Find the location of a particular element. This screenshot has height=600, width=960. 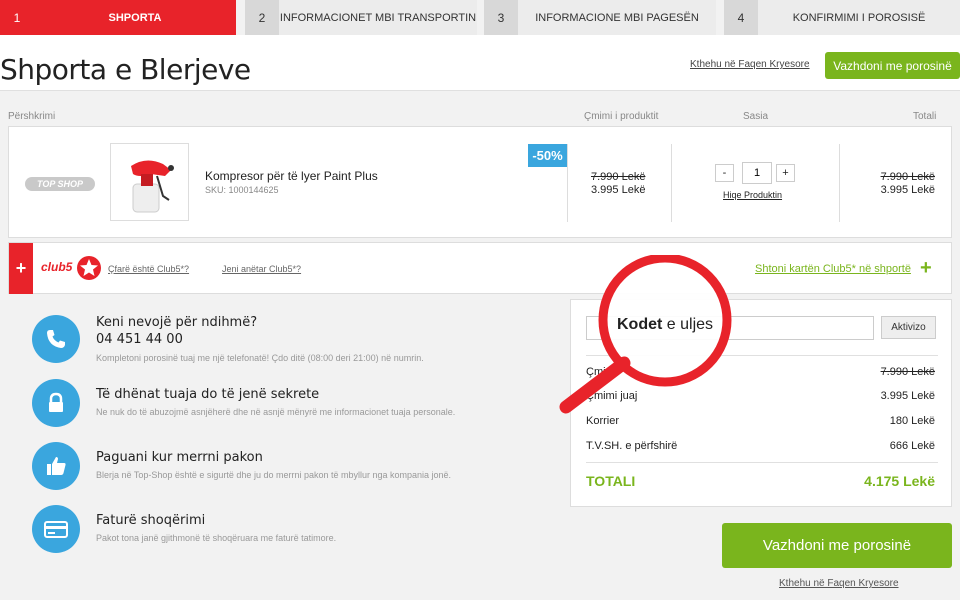

coupon-code-label-bold: Kodet is located at coordinates (640, 324).